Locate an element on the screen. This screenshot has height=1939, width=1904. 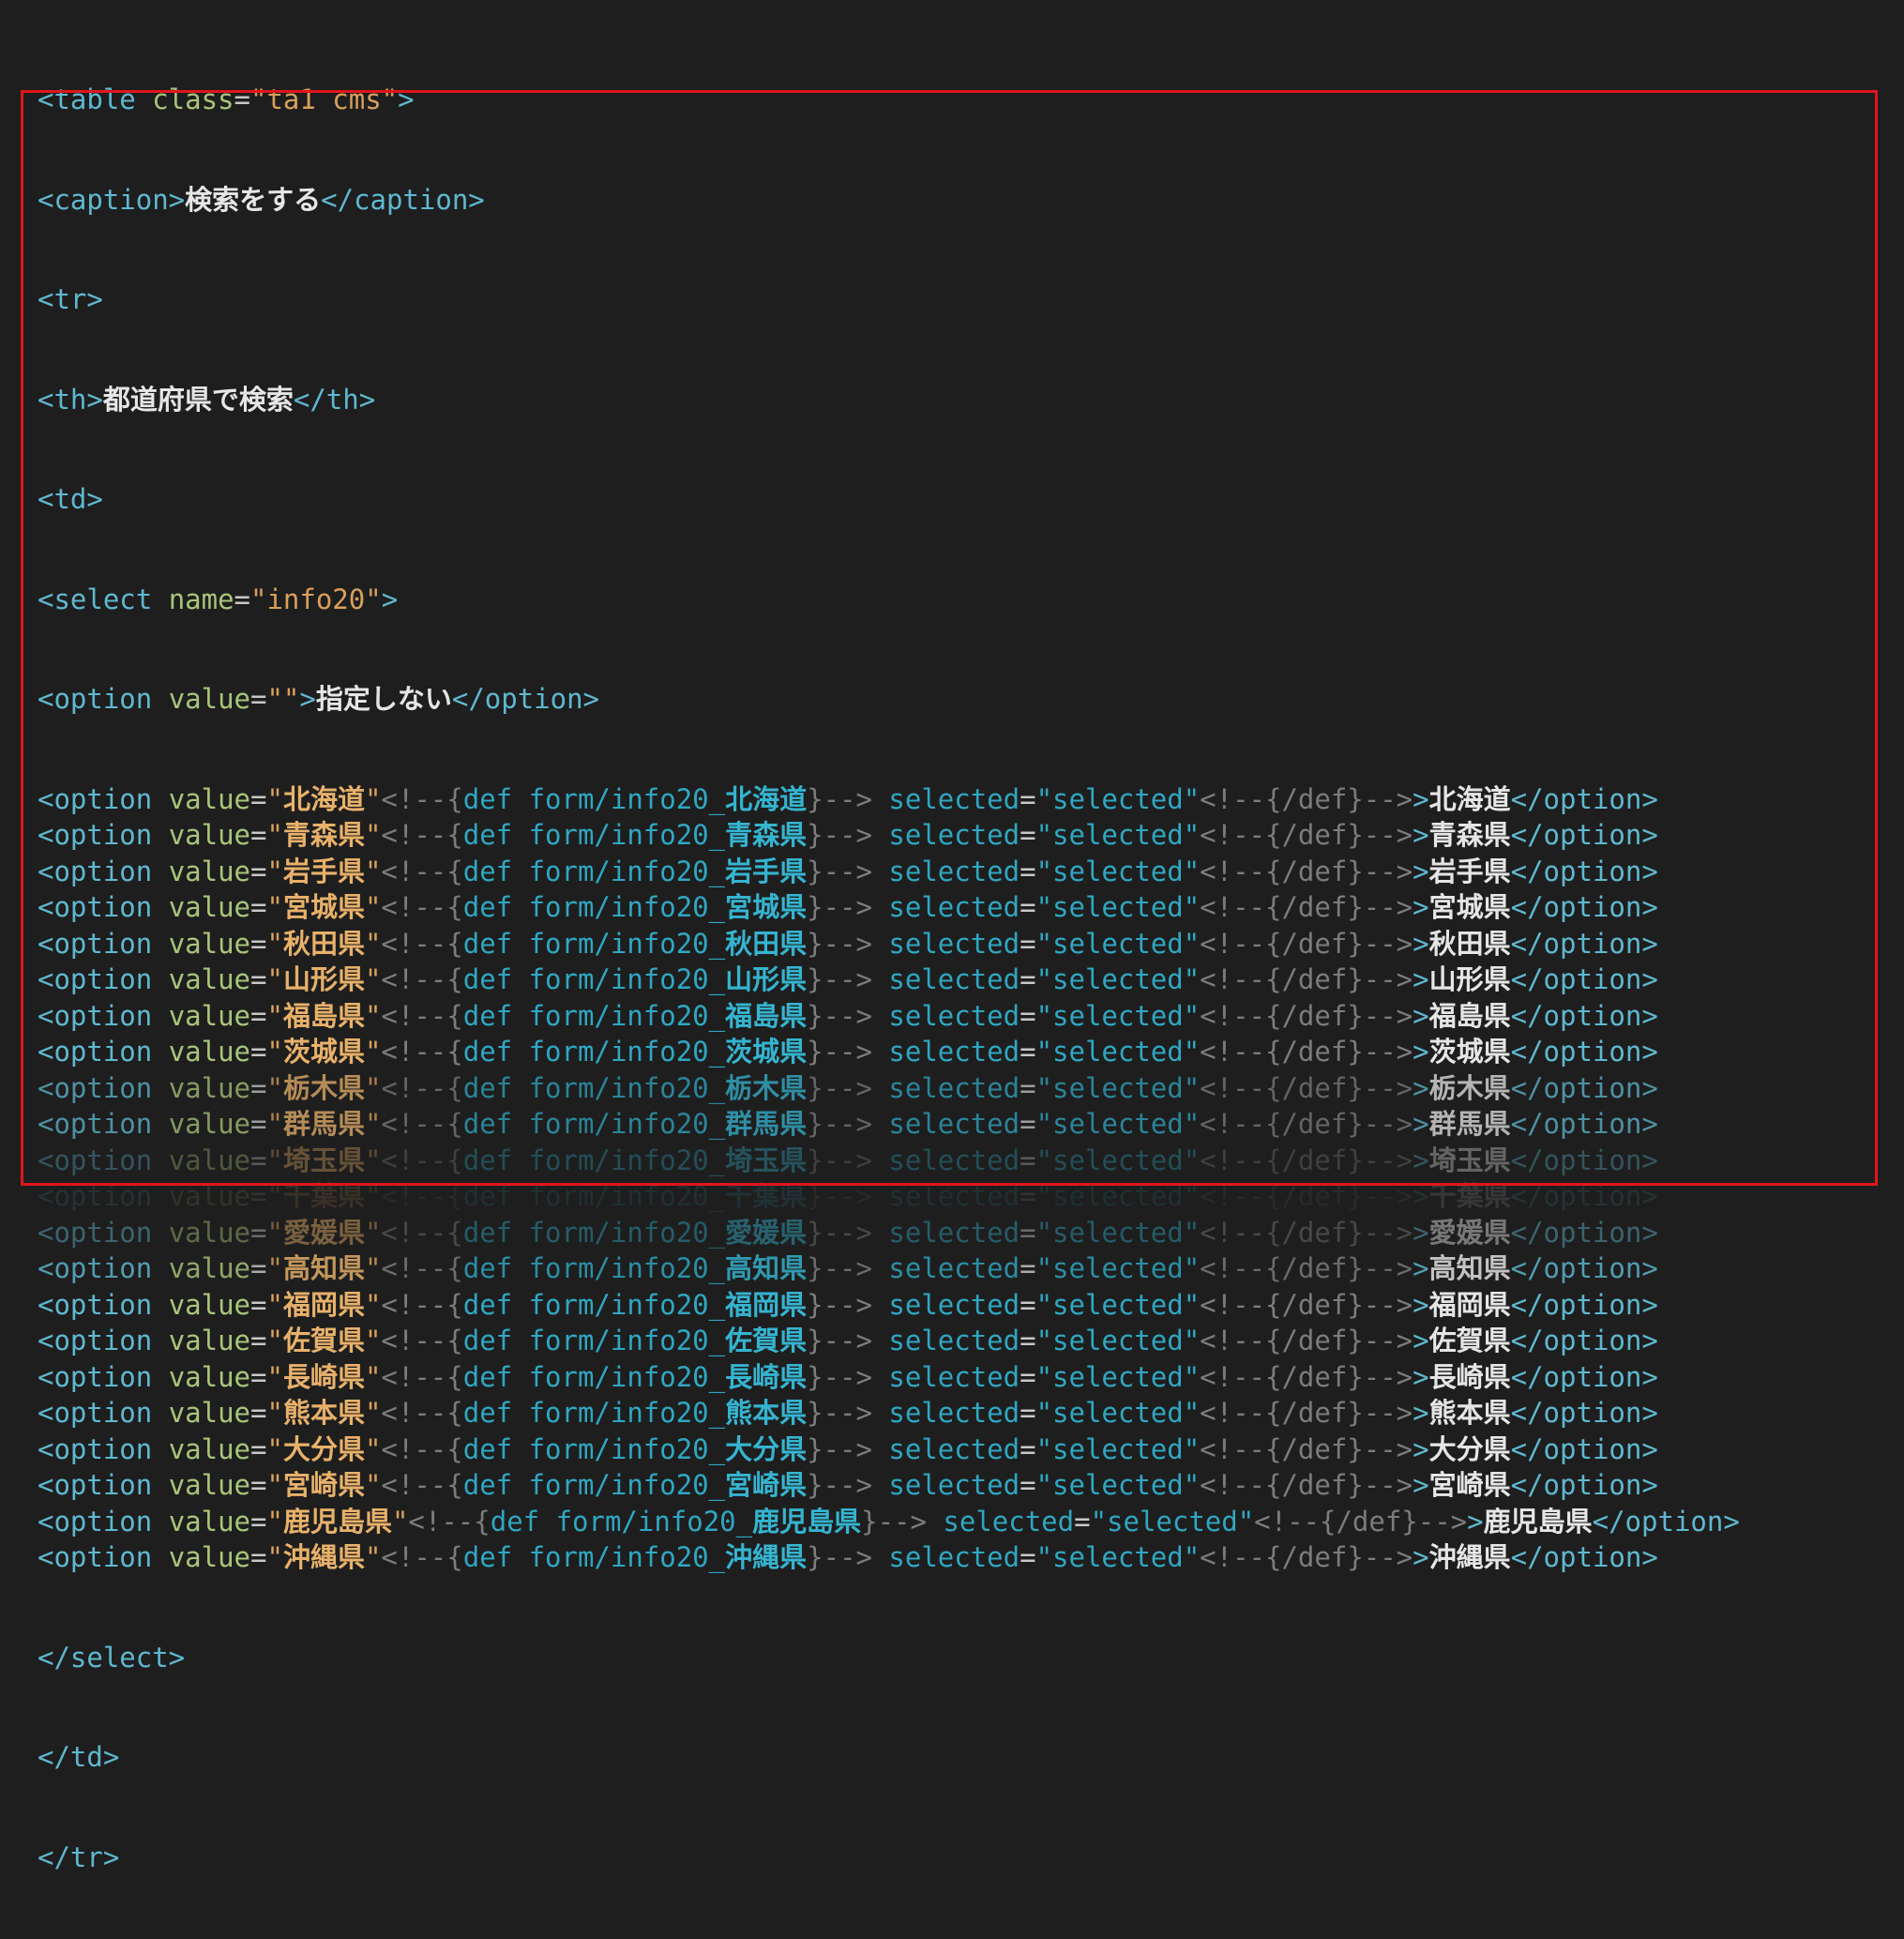
string-token: "info20" is located at coordinates (316, 599).